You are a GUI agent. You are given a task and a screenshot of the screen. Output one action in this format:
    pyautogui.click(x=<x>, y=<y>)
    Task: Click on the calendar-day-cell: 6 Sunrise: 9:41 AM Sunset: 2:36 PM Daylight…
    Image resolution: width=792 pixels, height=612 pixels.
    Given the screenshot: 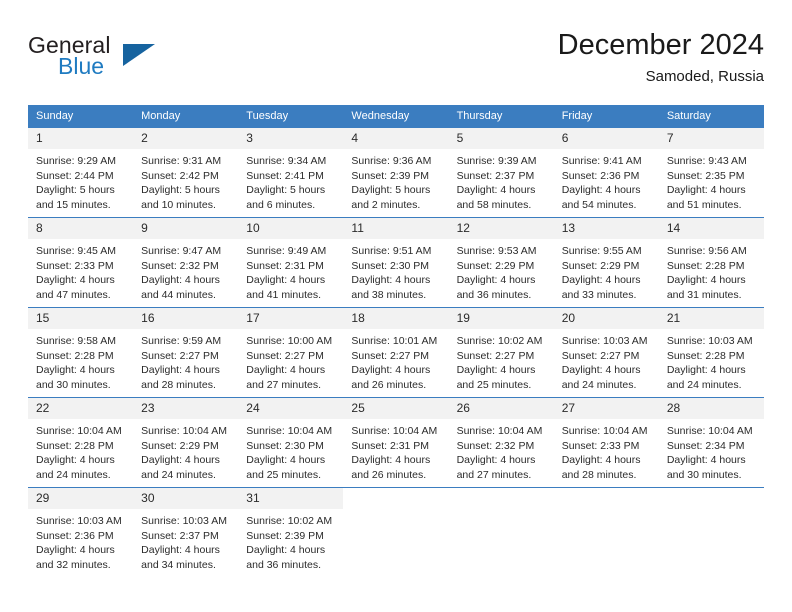 What is the action you would take?
    pyautogui.click(x=606, y=173)
    